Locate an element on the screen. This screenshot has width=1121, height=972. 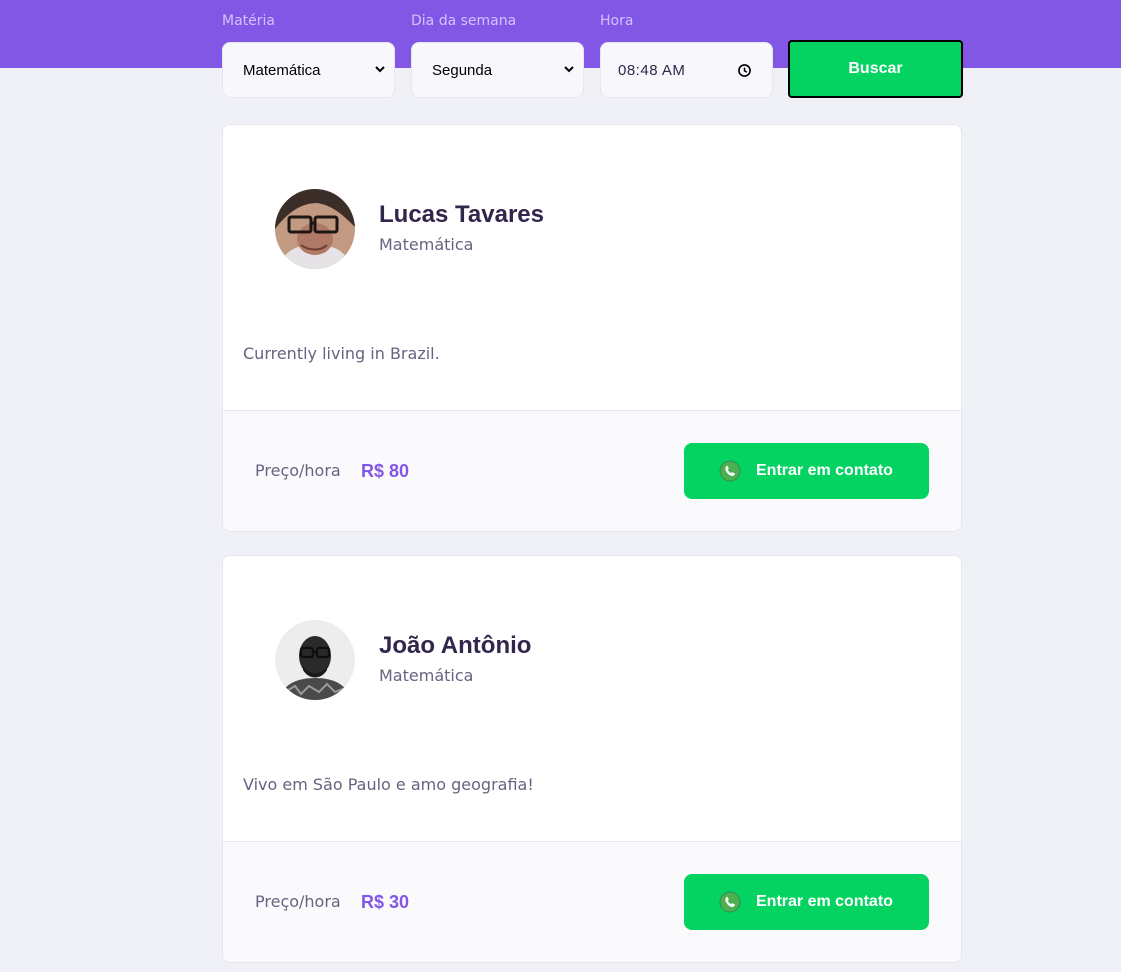
time-label: Hora is located at coordinates (617, 21).